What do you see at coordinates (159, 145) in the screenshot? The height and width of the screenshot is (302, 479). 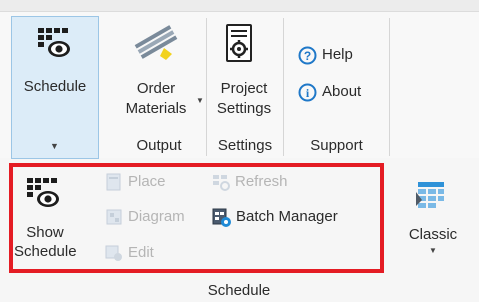 I see `group-label-output: Output` at bounding box center [159, 145].